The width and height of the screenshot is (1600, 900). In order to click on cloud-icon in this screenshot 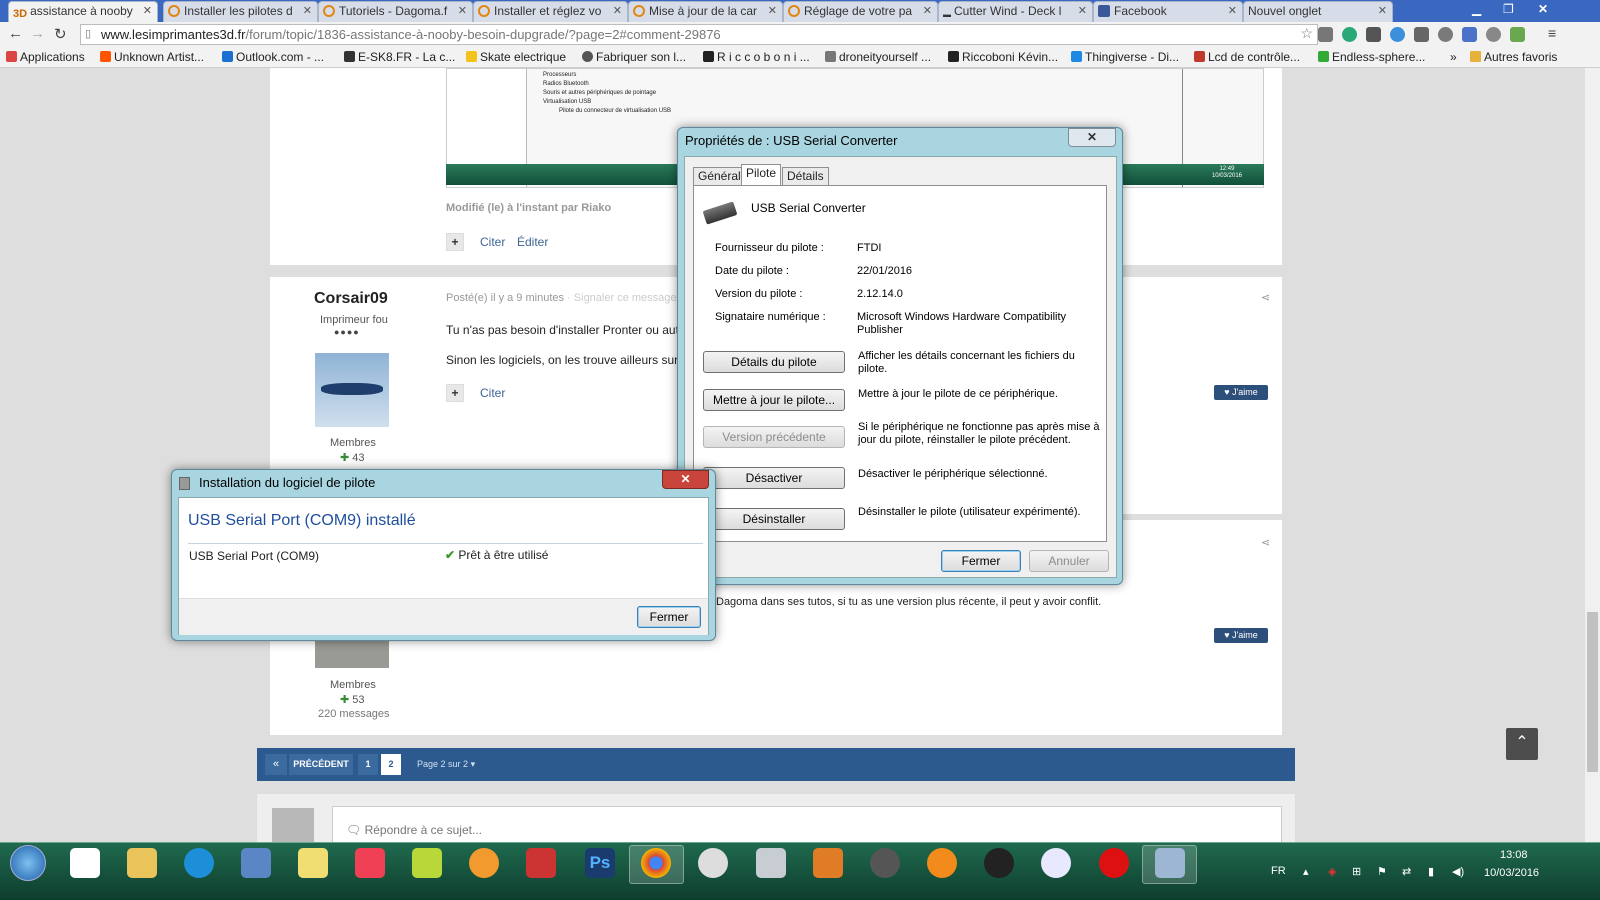, I will do `click(1397, 34)`.